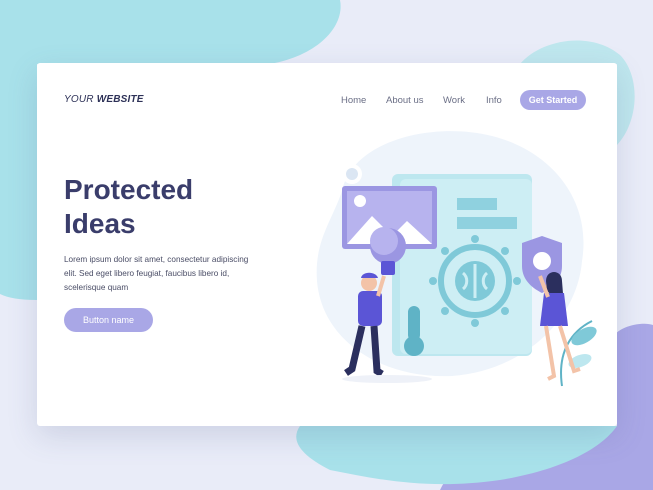 The width and height of the screenshot is (653, 490). I want to click on hero-button: Button name, so click(108, 320).